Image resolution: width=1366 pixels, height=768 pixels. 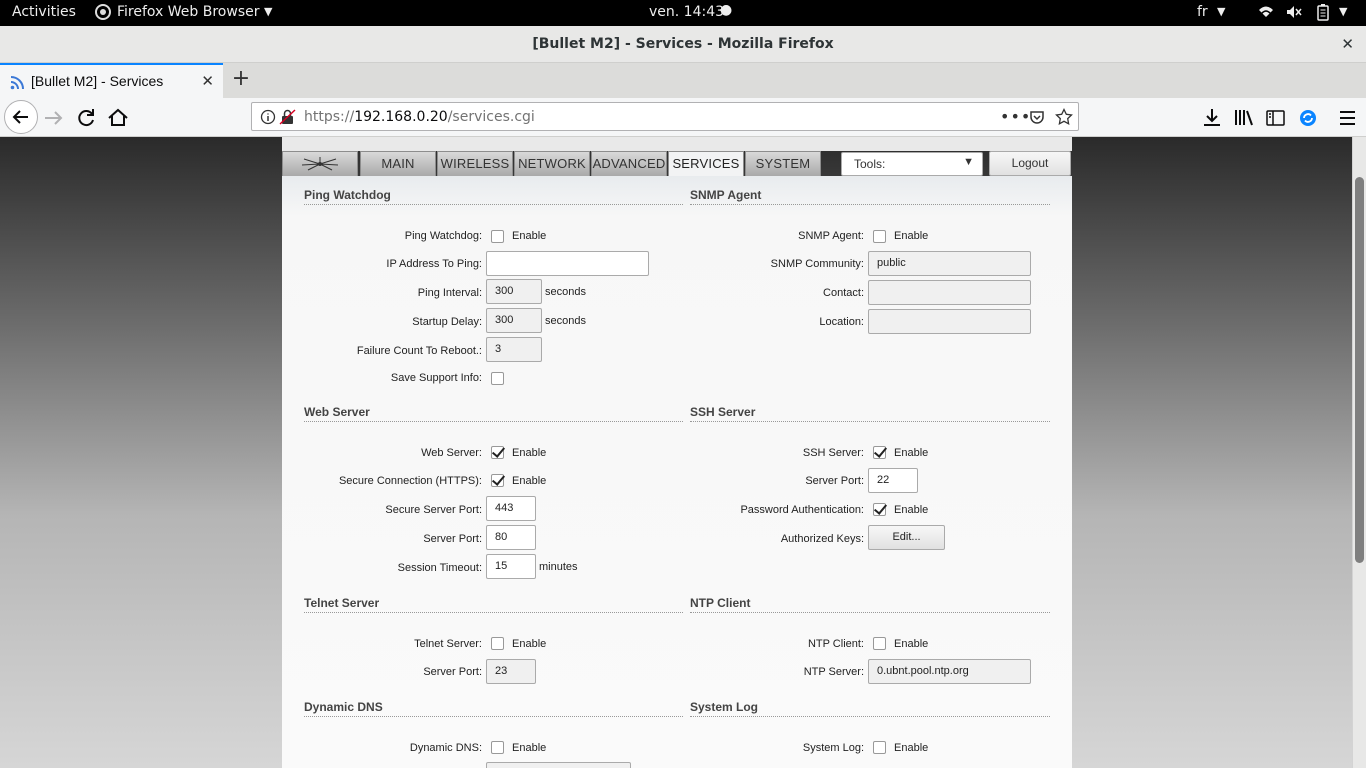 I want to click on wifi-icon, so click(x=1266, y=12).